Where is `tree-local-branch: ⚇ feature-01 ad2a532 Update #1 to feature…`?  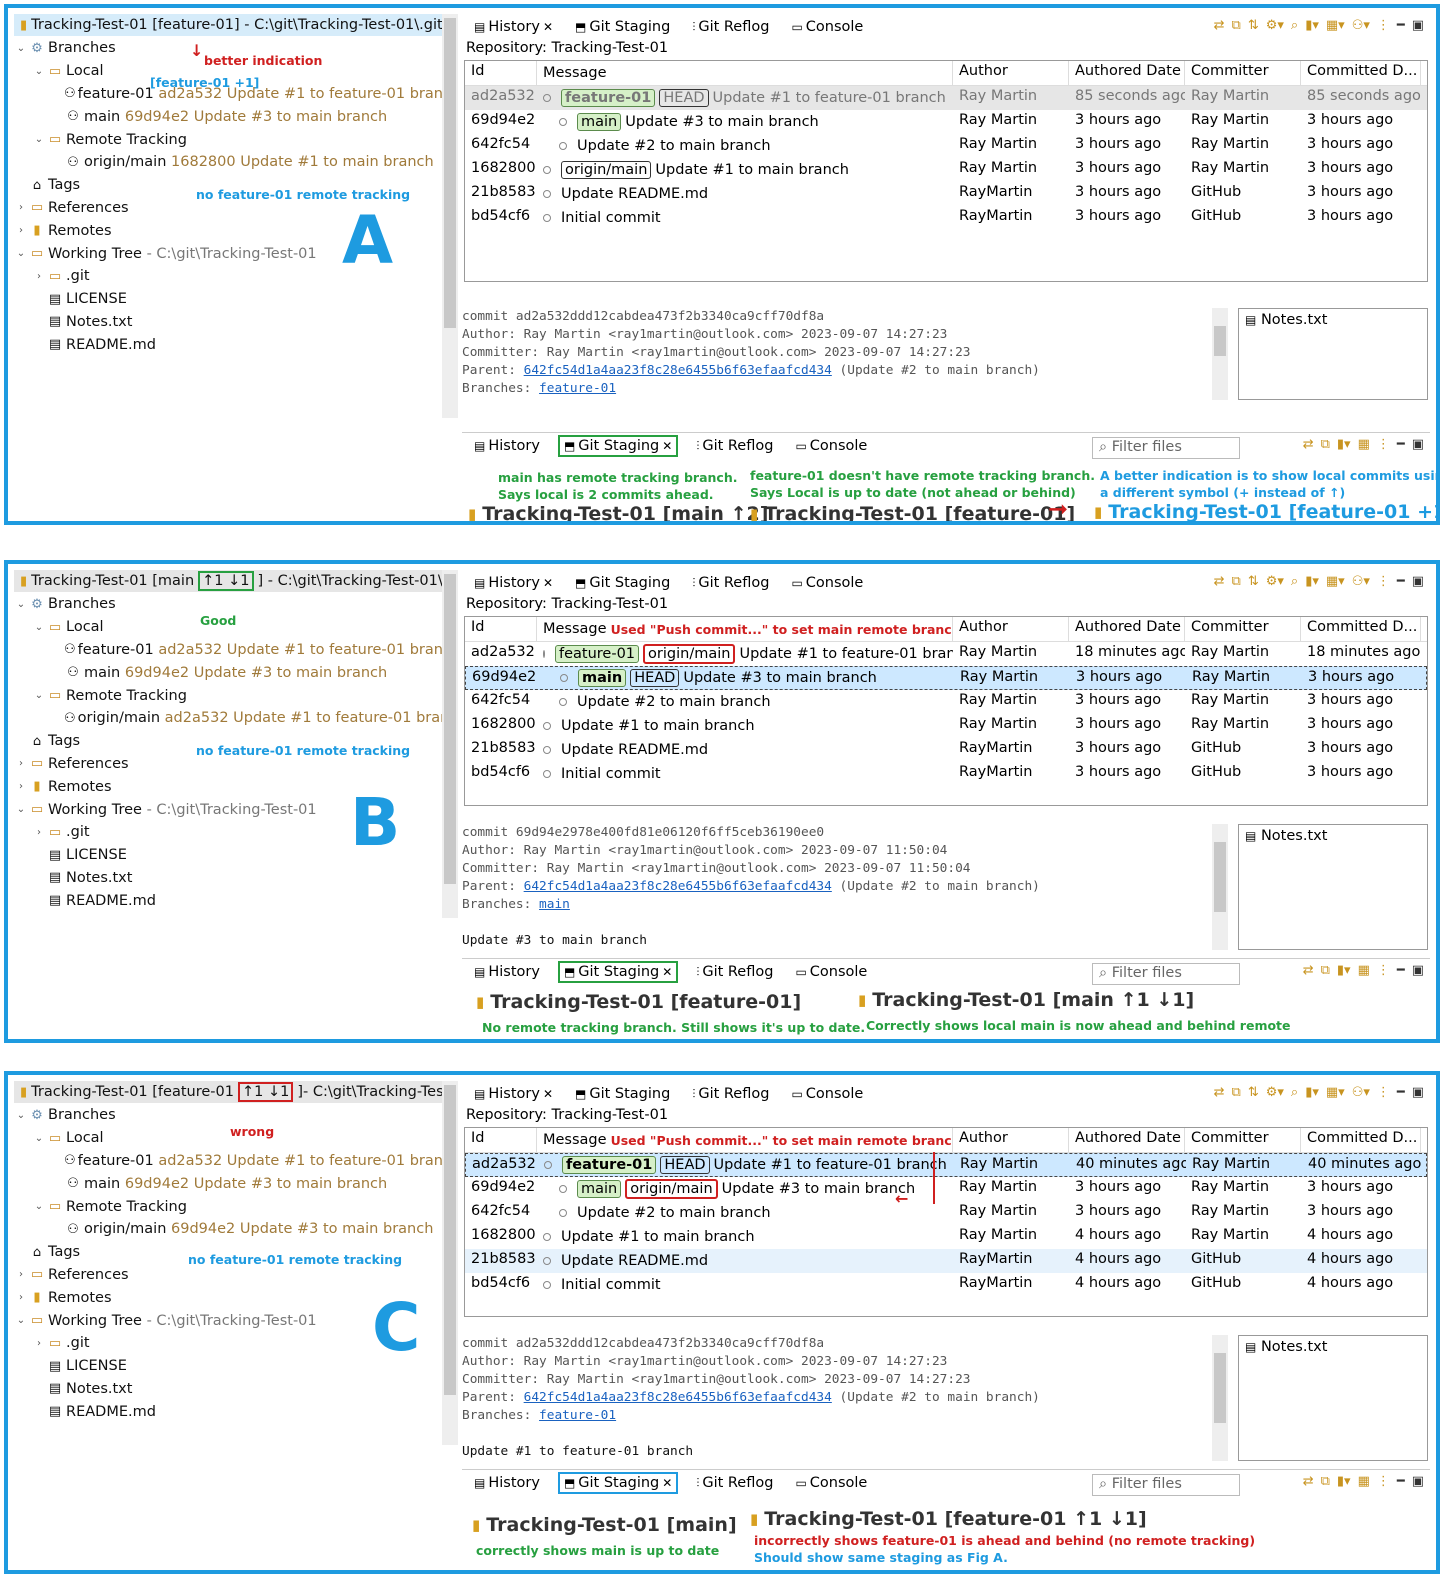 tree-local-branch: ⚇ feature-01 ad2a532 Update #1 to feature… is located at coordinates (228, 650).